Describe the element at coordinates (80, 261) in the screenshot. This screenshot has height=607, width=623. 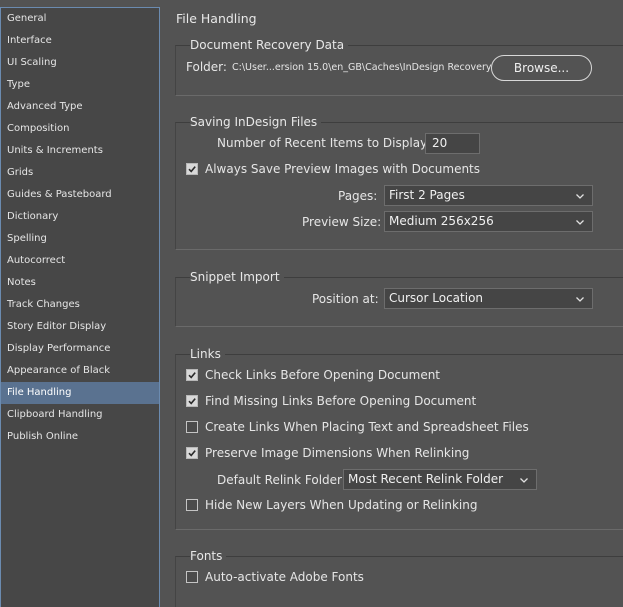
I see `sidebar-item-autocorrect: Autocorrect` at that location.